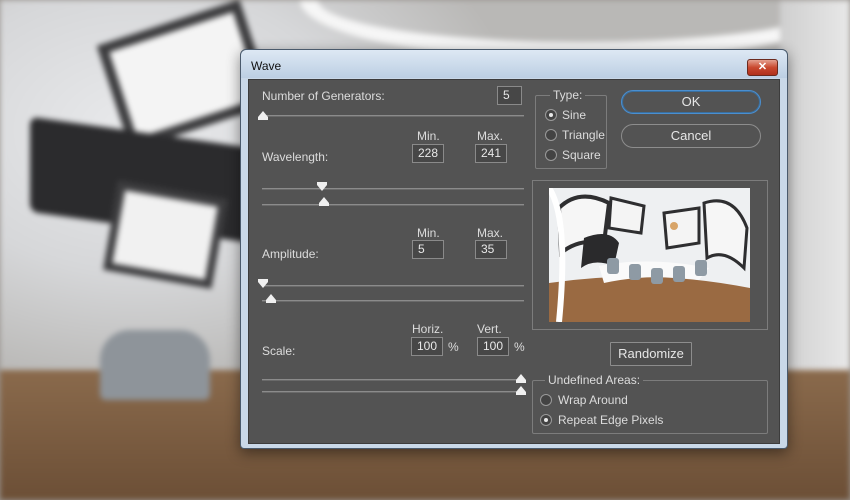 The width and height of the screenshot is (850, 500). I want to click on amplitude-min-label: Min., so click(428, 233).